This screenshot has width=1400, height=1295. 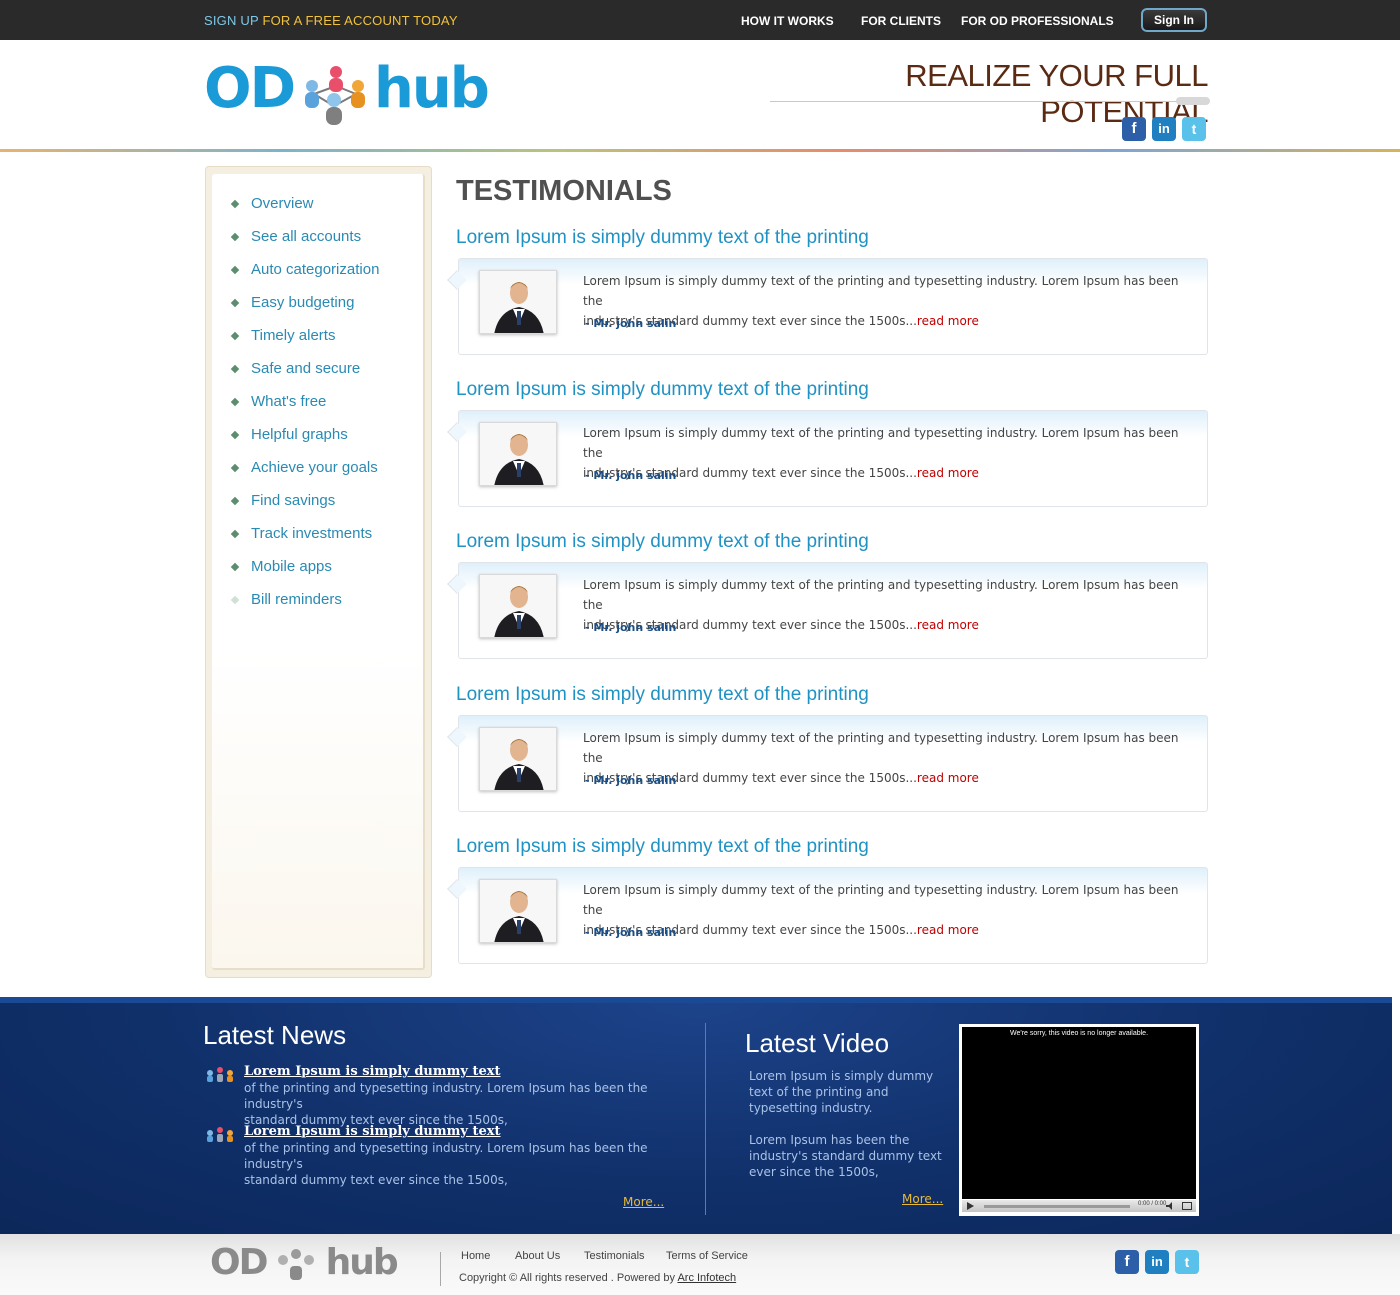 I want to click on nav-for-clients: FOR CLIENTS, so click(x=901, y=21).